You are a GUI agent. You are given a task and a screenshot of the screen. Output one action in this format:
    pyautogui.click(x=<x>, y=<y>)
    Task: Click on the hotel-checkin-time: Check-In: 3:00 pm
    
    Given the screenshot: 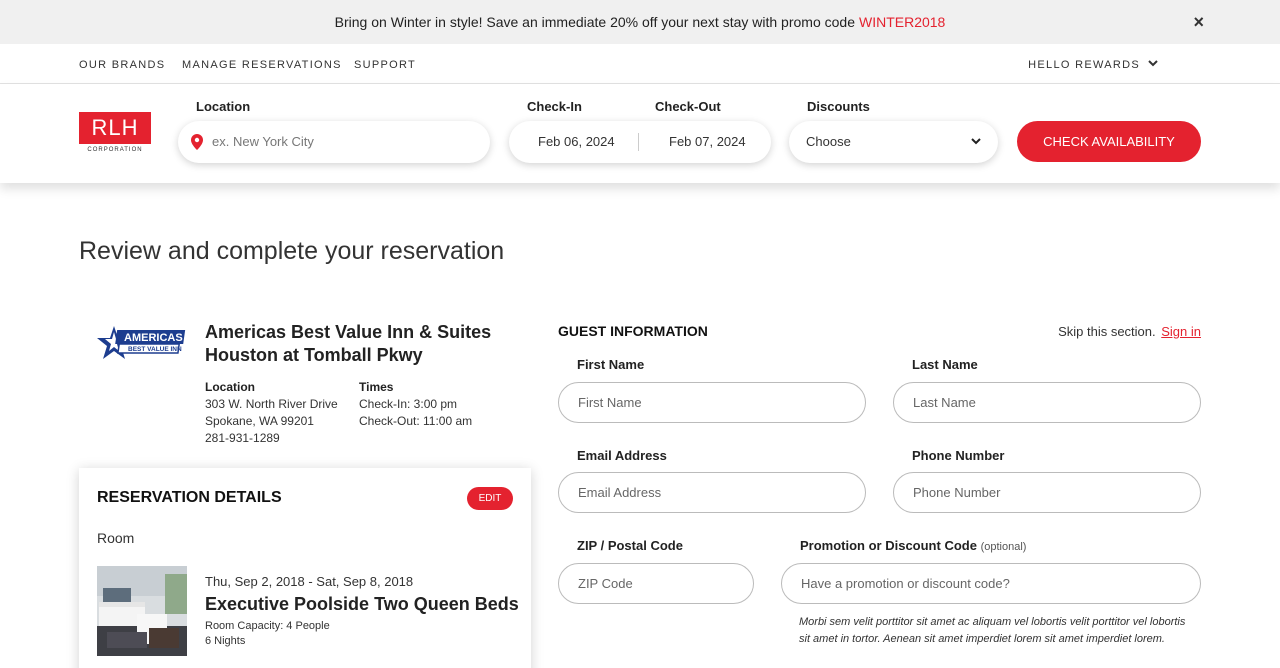 What is the action you would take?
    pyautogui.click(x=408, y=404)
    